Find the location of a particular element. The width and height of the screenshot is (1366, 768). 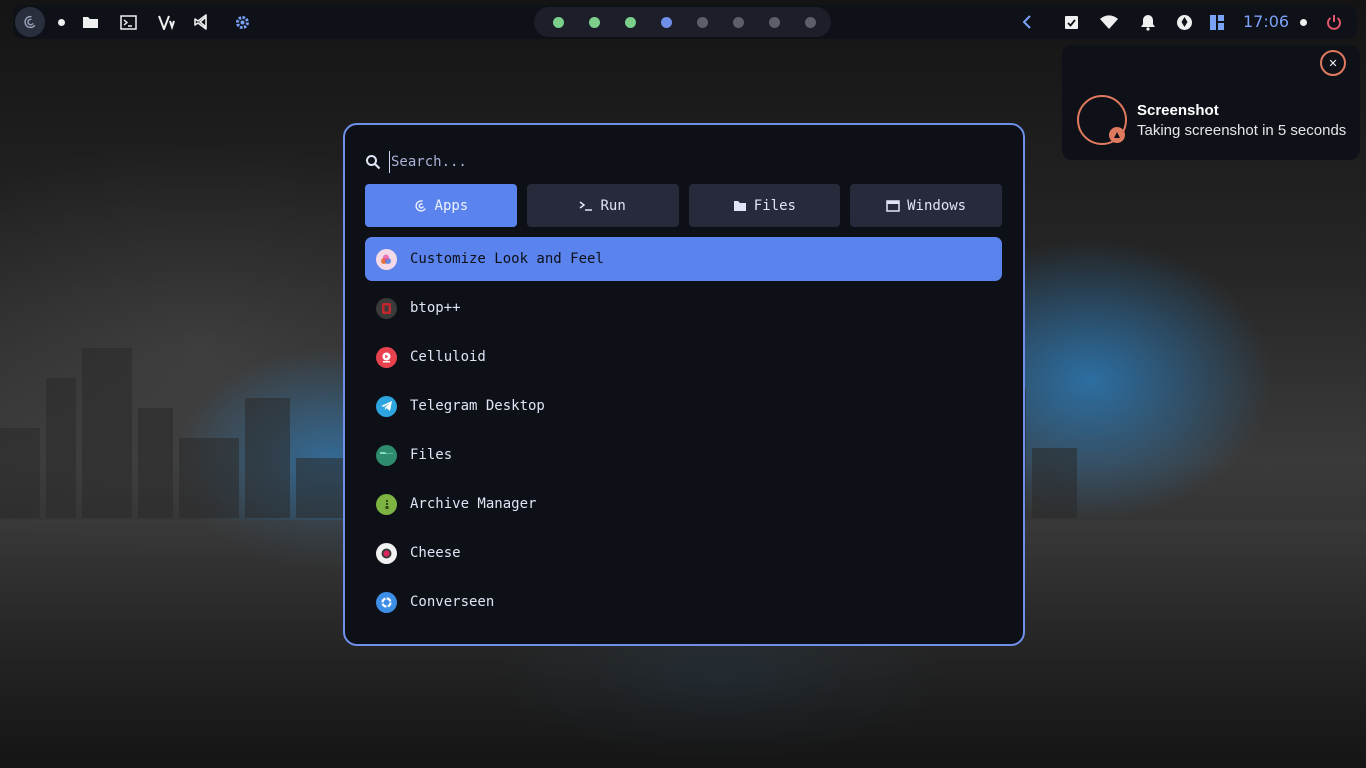

close-icon: ✕ is located at coordinates (1333, 63).